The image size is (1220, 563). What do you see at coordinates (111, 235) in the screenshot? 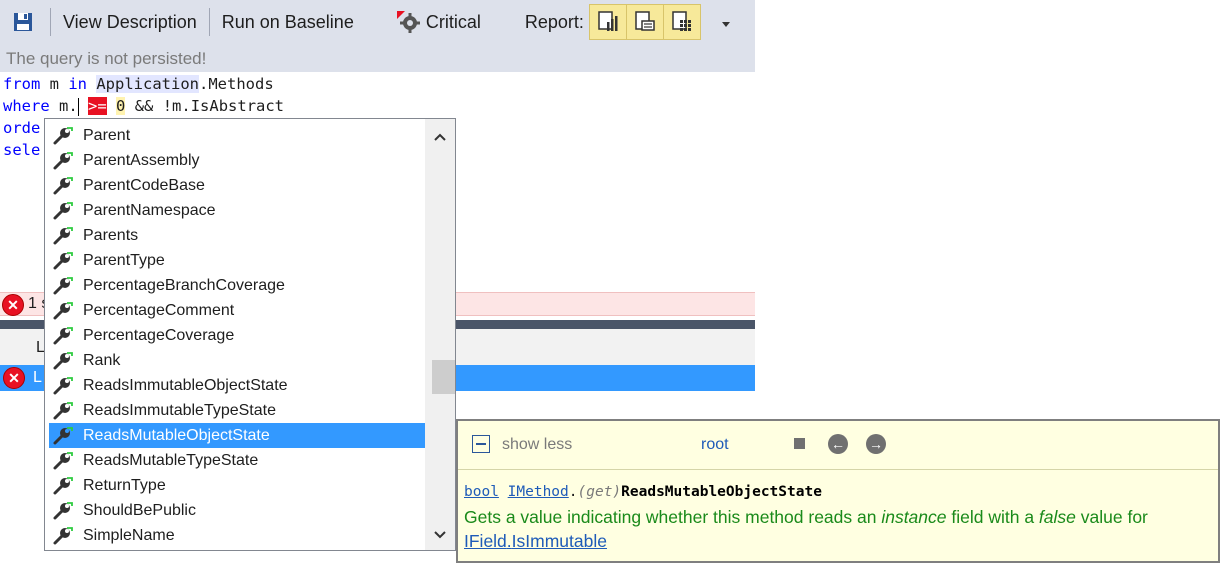
I see `completion-item-label: Parents` at bounding box center [111, 235].